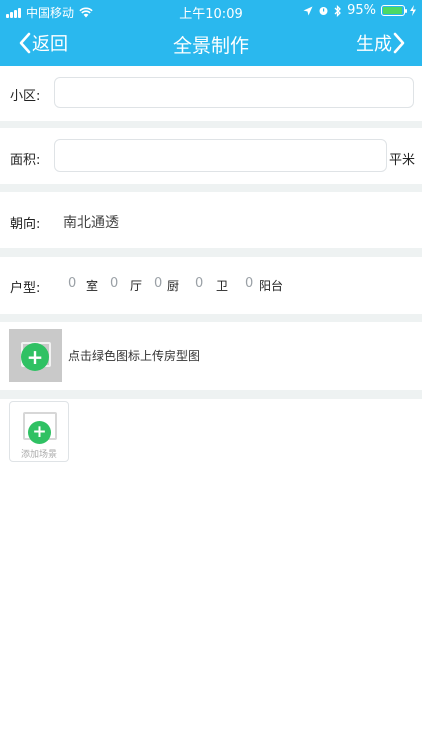 This screenshot has height=750, width=422. What do you see at coordinates (308, 10) in the screenshot?
I see `location-icon` at bounding box center [308, 10].